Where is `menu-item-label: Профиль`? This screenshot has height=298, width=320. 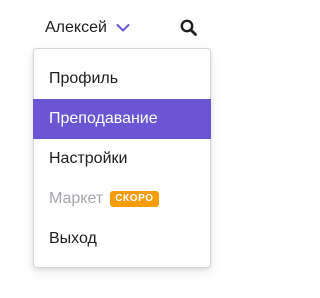
menu-item-label: Профиль is located at coordinates (84, 78).